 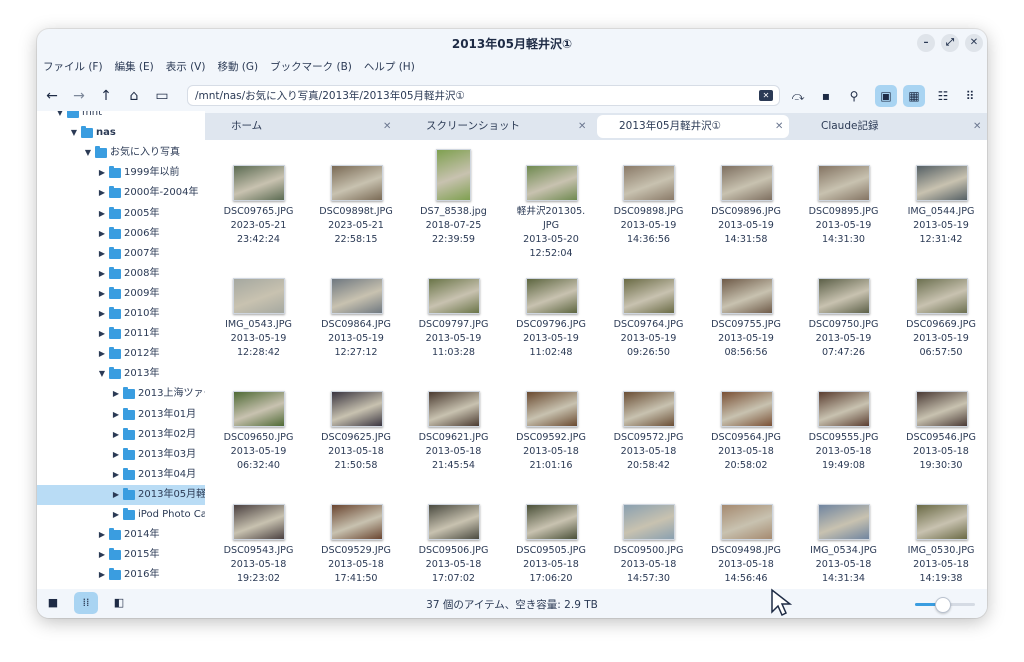 I want to click on sidebar-tree-item: ▶ 2013上海ツァー, so click(x=121, y=394).